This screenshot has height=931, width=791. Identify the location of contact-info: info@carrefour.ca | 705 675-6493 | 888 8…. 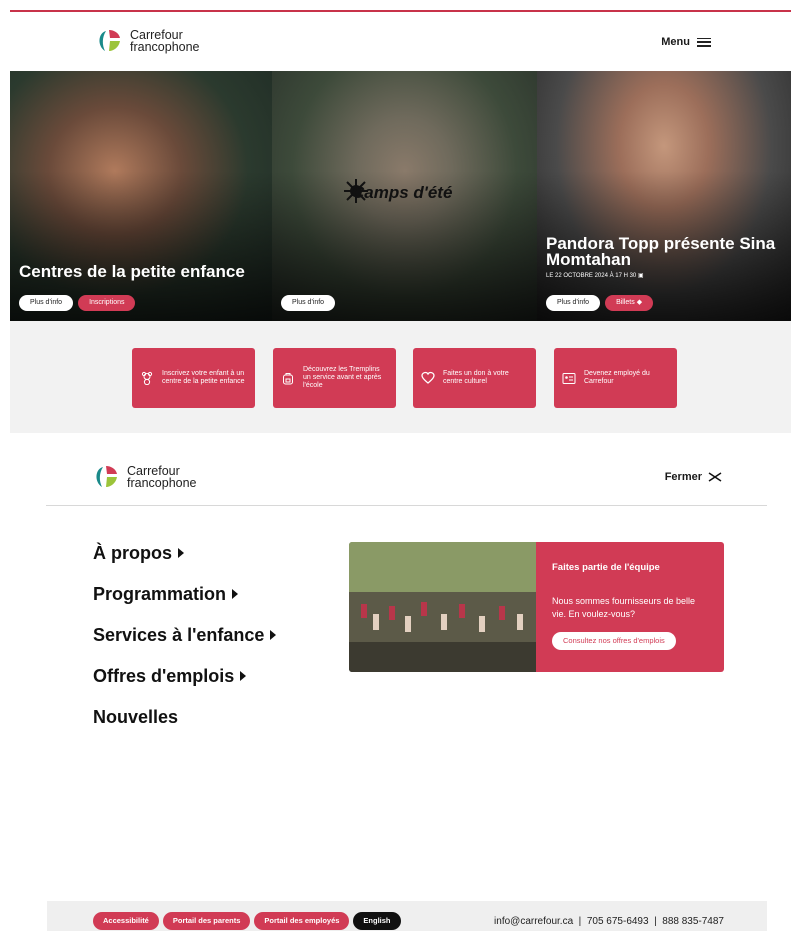
(609, 921).